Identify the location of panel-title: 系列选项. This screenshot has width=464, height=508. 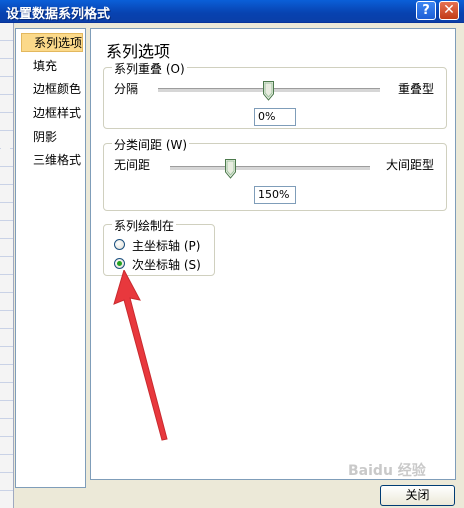
(138, 51).